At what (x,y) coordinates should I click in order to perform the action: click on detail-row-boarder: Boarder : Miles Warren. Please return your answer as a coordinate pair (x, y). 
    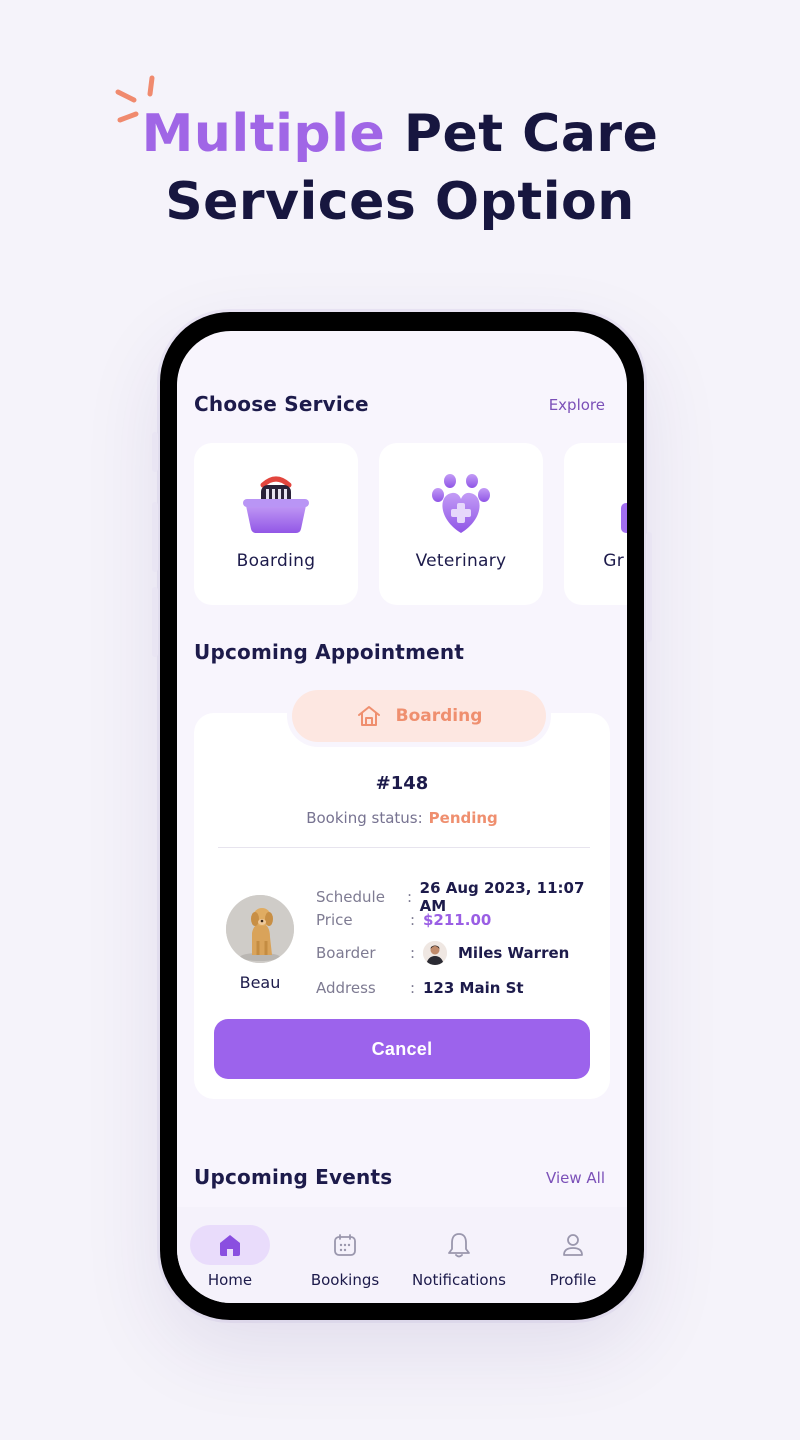
    Looking at the image, I should click on (442, 953).